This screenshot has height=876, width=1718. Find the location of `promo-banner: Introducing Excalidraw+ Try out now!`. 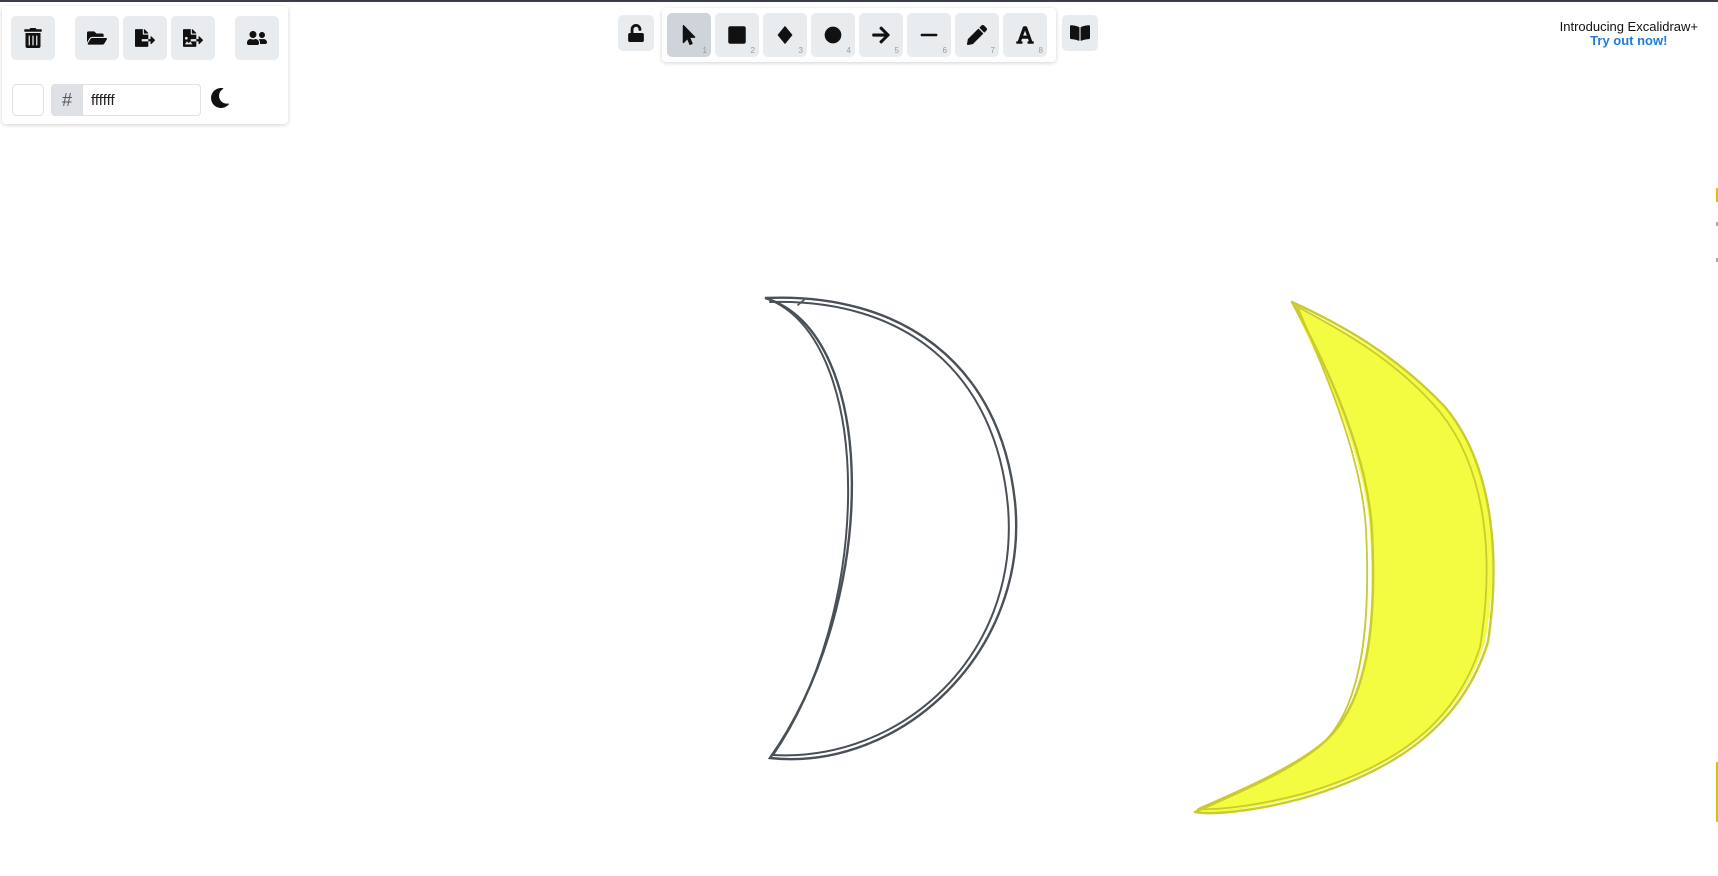

promo-banner: Introducing Excalidraw+ Try out now! is located at coordinates (1629, 34).